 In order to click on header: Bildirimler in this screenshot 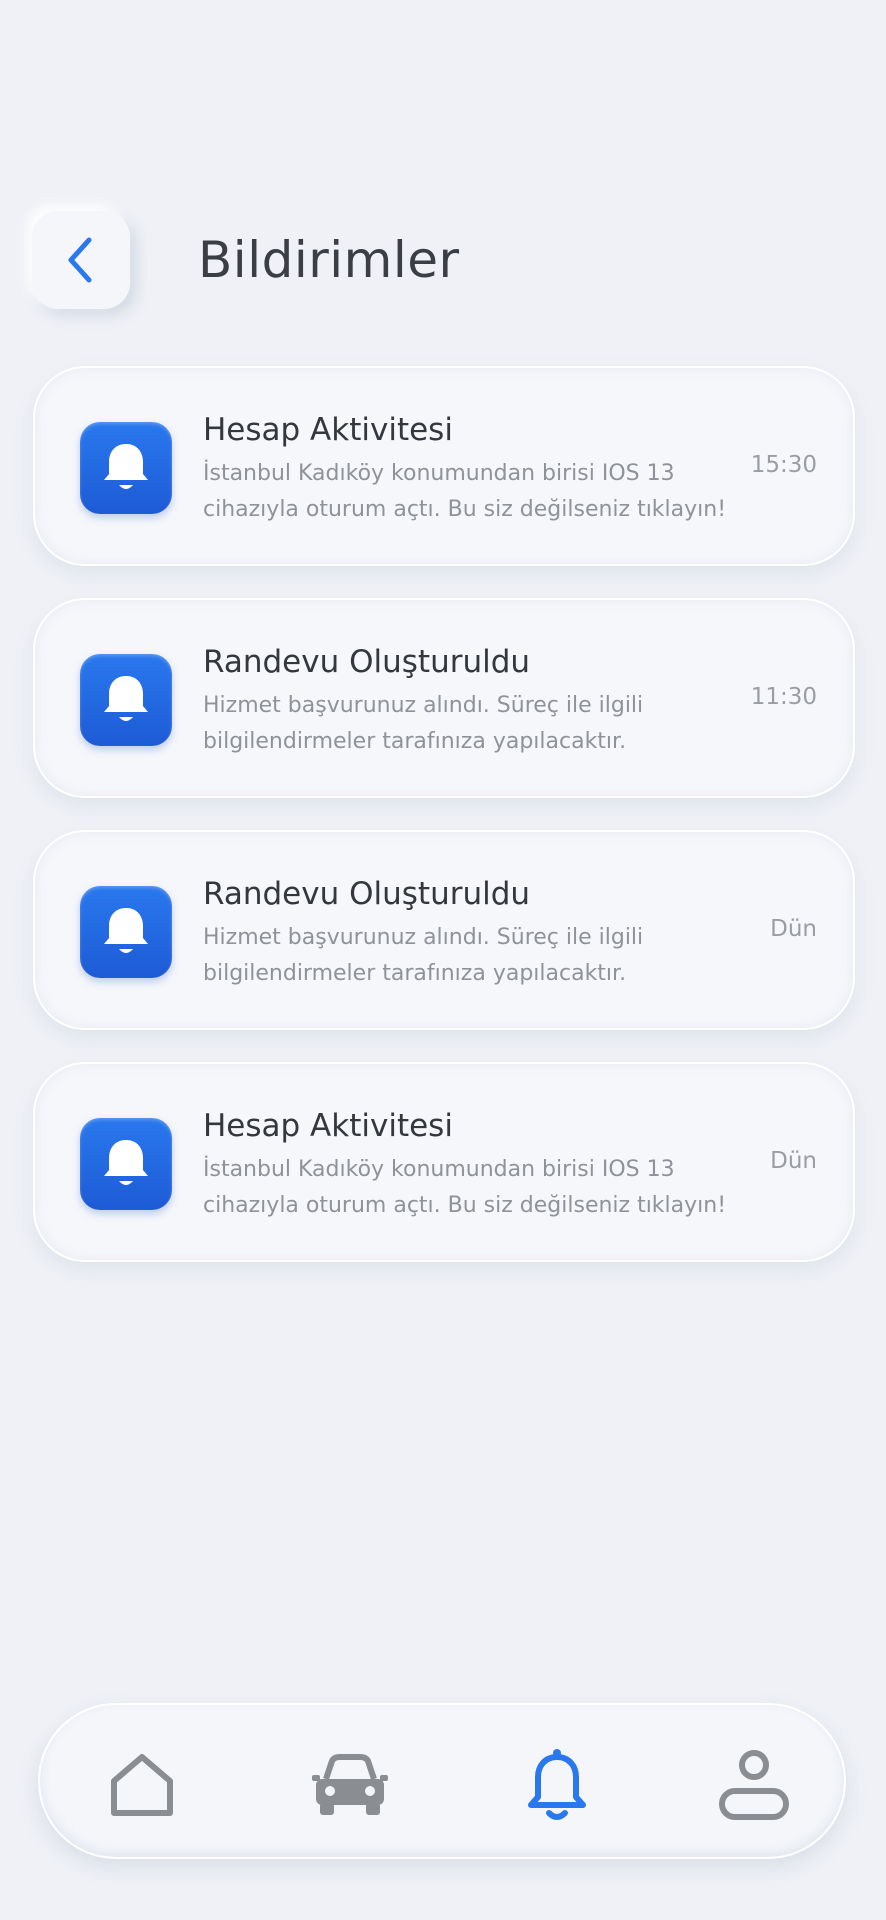, I will do `click(246, 260)`.